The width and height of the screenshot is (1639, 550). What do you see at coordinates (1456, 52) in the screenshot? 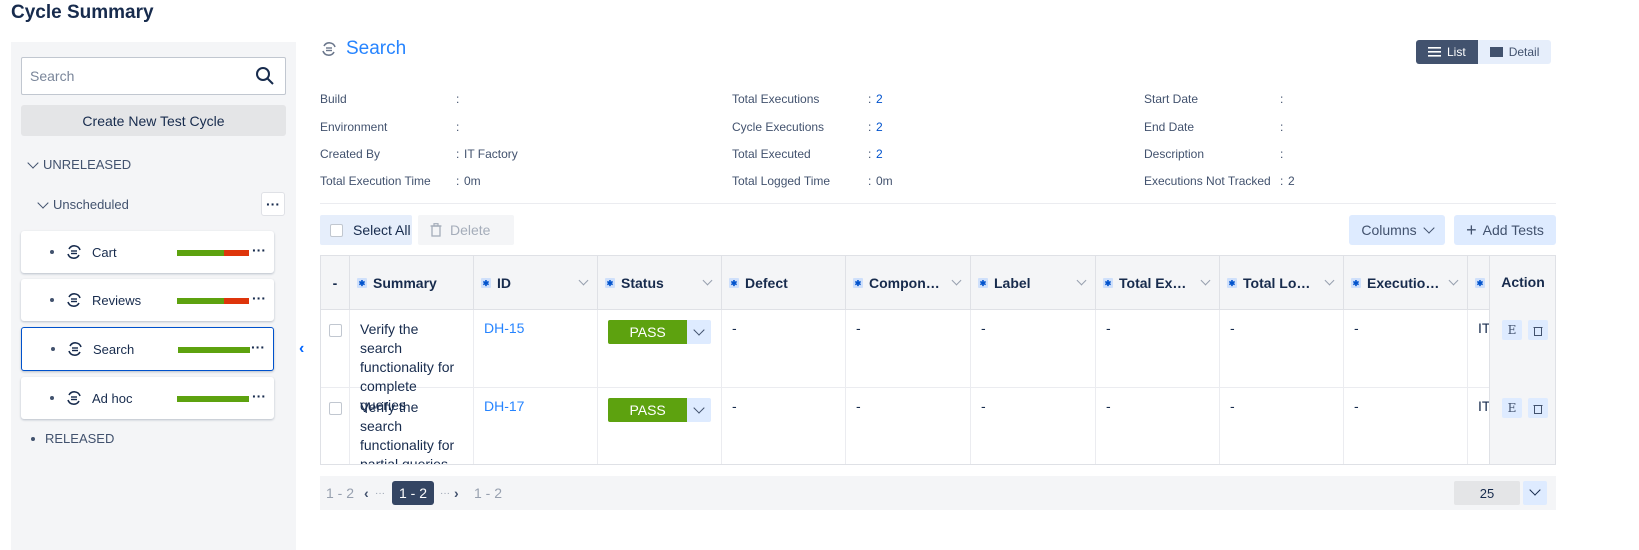
I see `list-label: List` at bounding box center [1456, 52].